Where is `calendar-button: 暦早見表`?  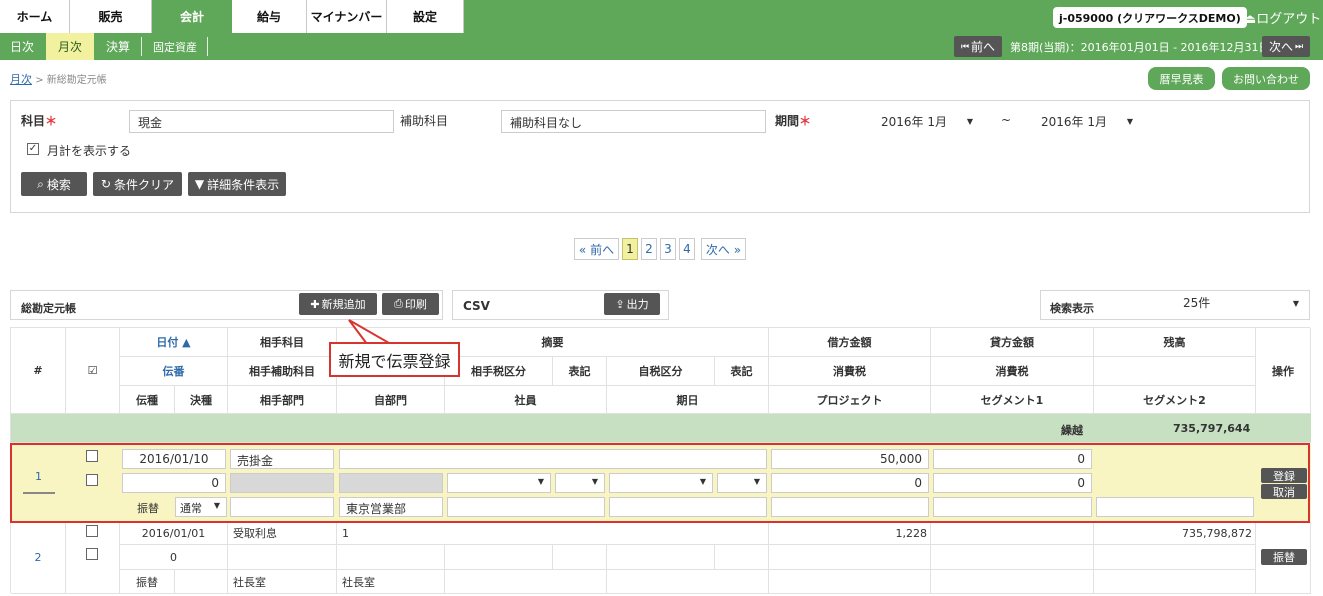 calendar-button: 暦早見表 is located at coordinates (1181, 78).